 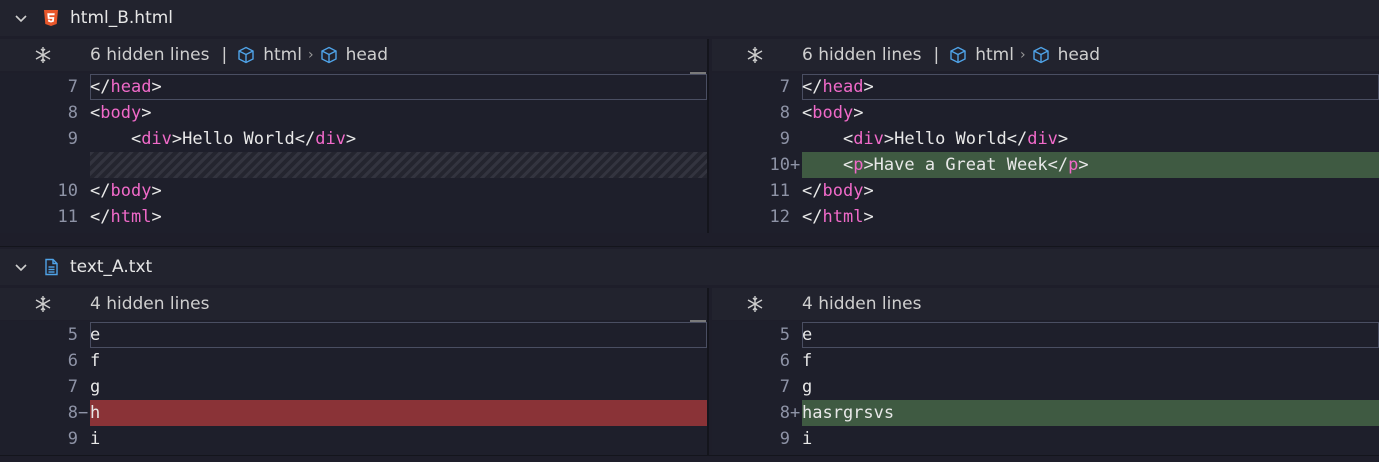 What do you see at coordinates (807, 335) in the screenshot?
I see `code-token: e` at bounding box center [807, 335].